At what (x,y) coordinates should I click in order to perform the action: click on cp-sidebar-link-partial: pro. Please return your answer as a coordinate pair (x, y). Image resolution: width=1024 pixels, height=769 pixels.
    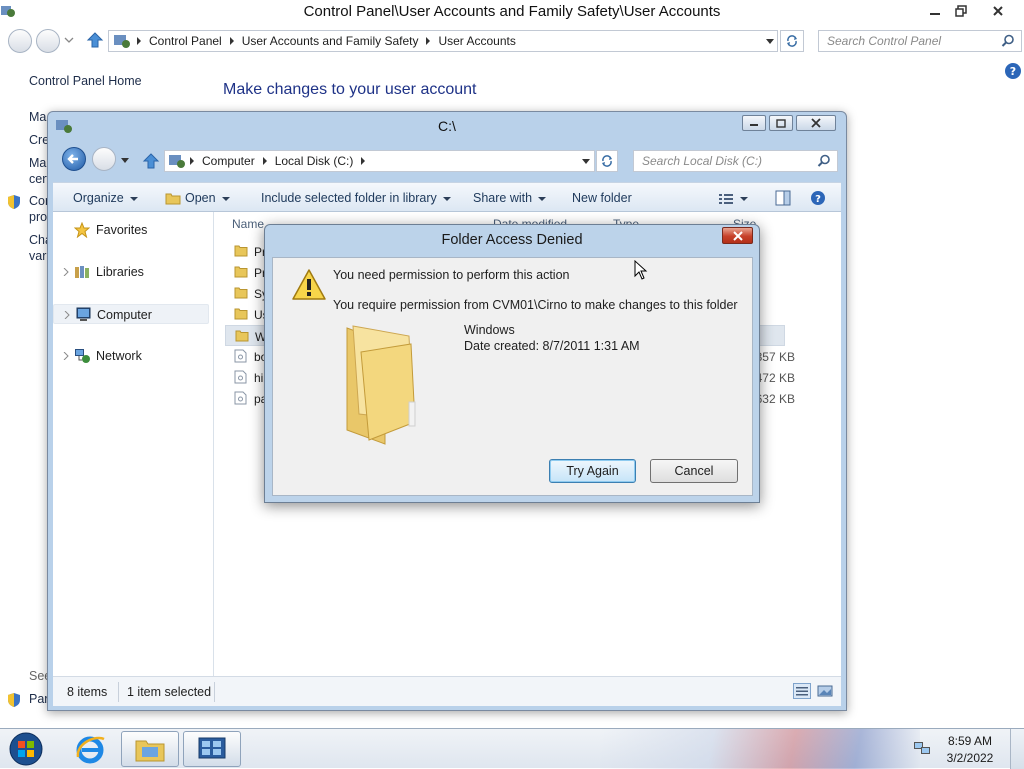
    Looking at the image, I should click on (38, 217).